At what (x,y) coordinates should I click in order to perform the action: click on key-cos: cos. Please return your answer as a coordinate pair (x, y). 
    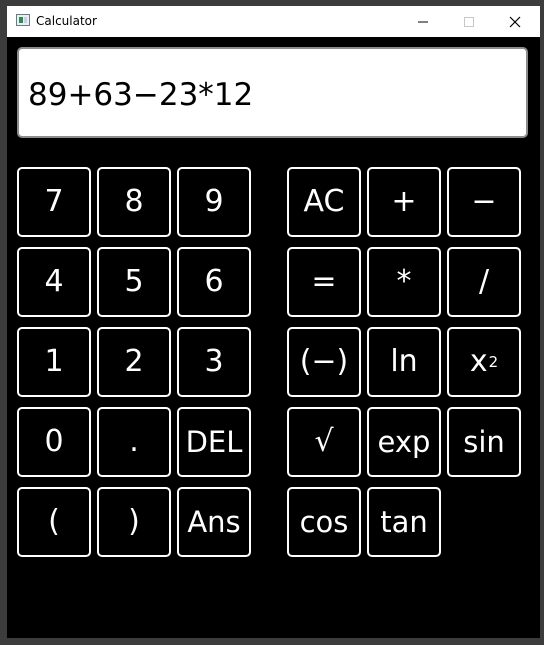
    Looking at the image, I should click on (324, 522).